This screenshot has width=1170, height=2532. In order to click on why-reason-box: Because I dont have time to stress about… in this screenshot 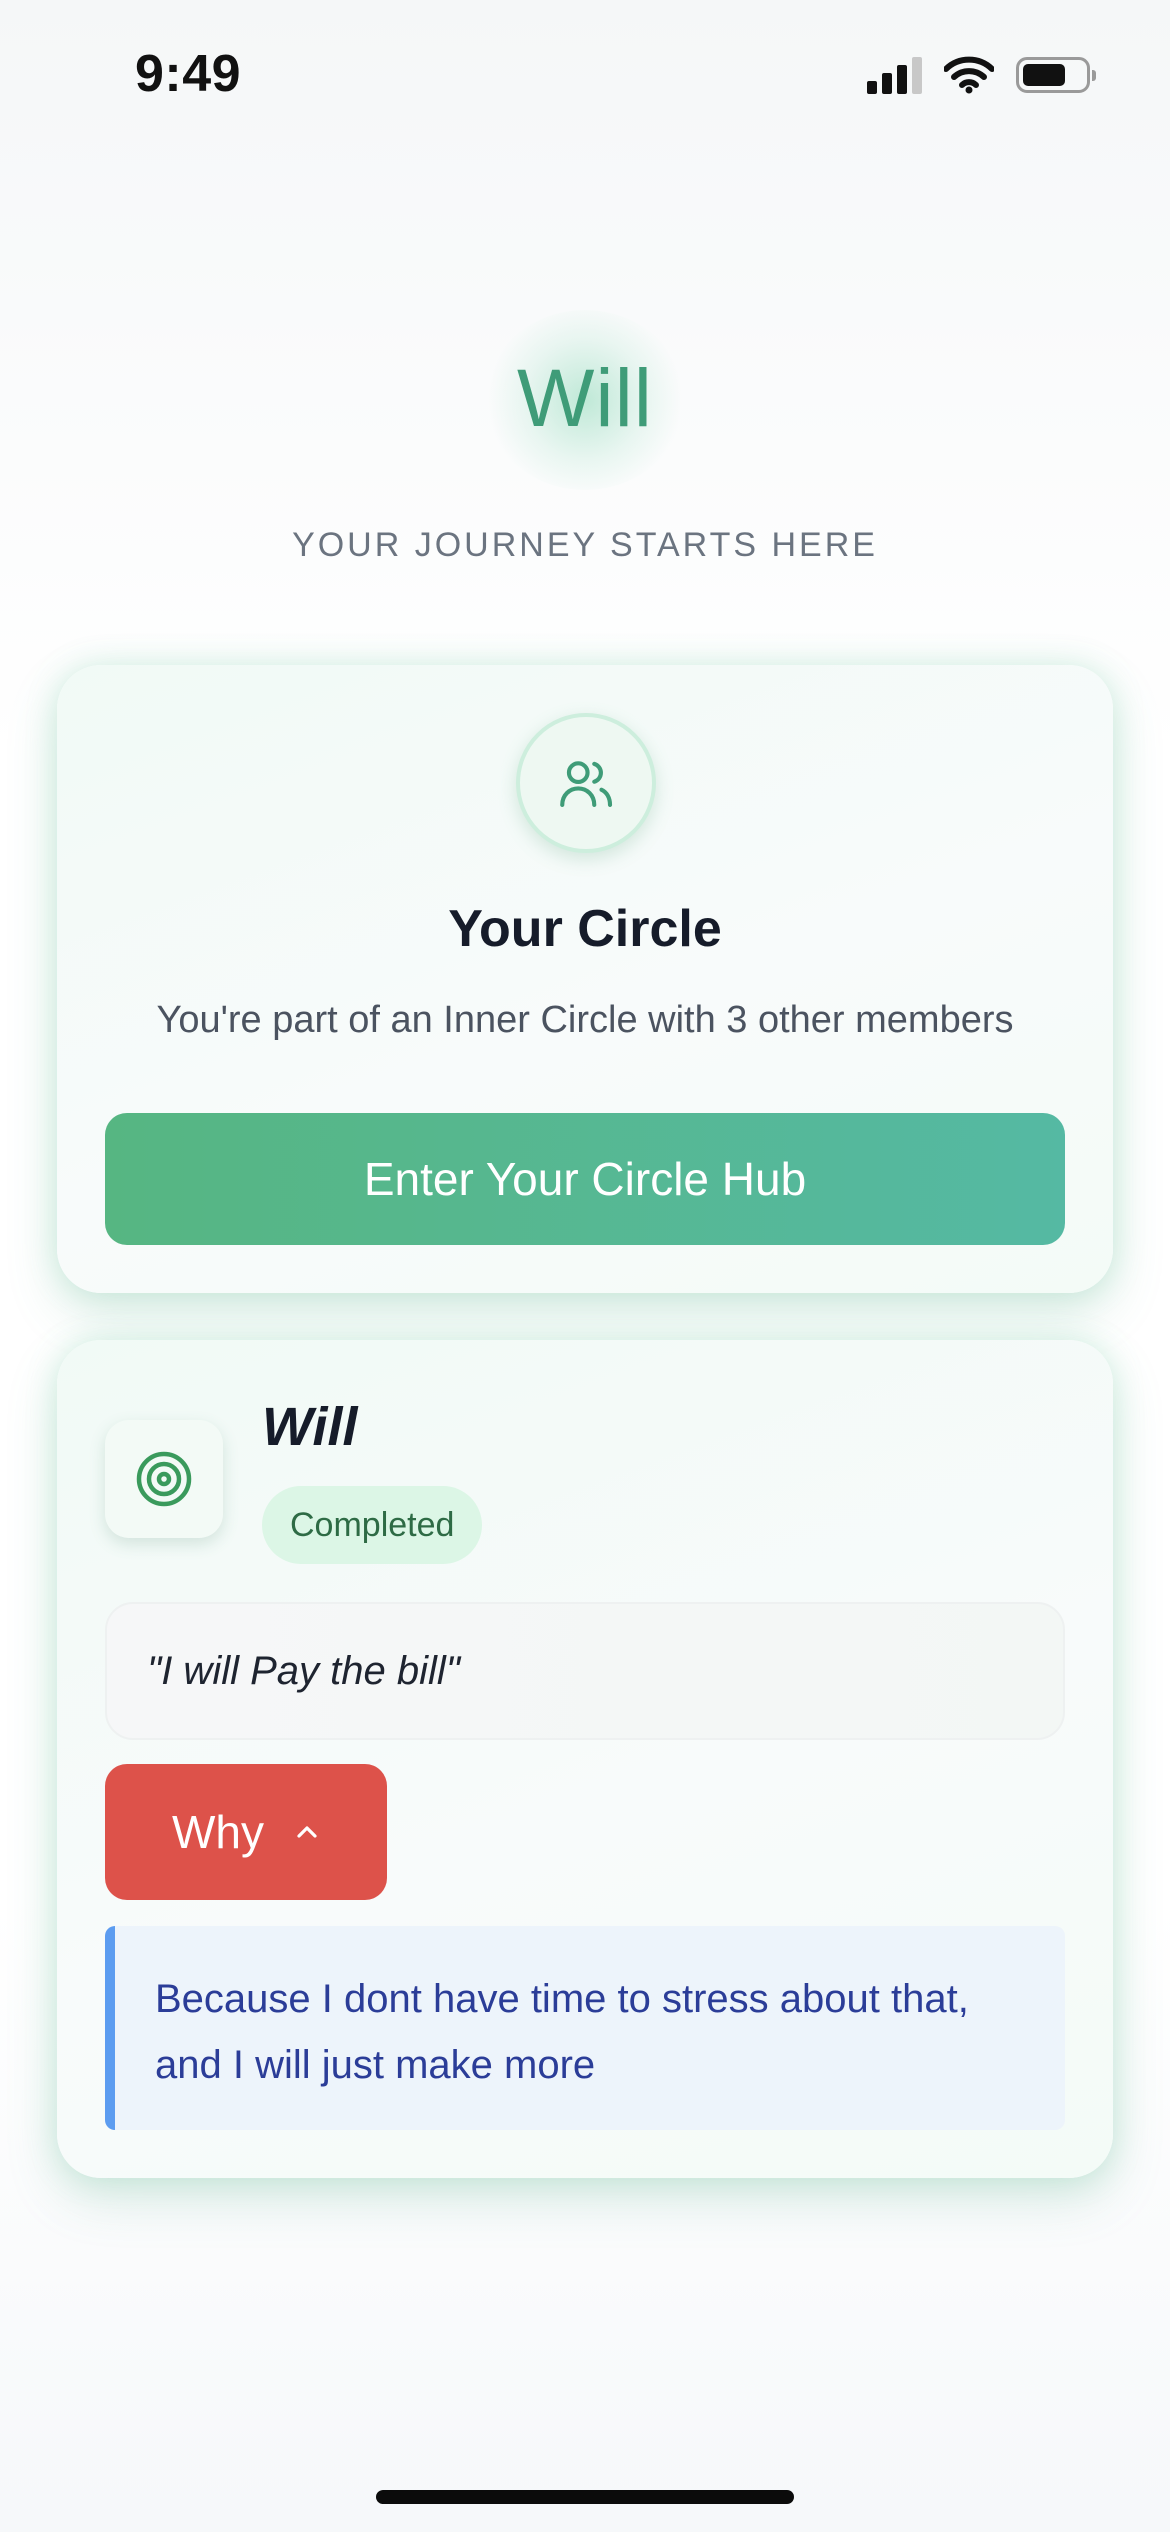, I will do `click(585, 2028)`.